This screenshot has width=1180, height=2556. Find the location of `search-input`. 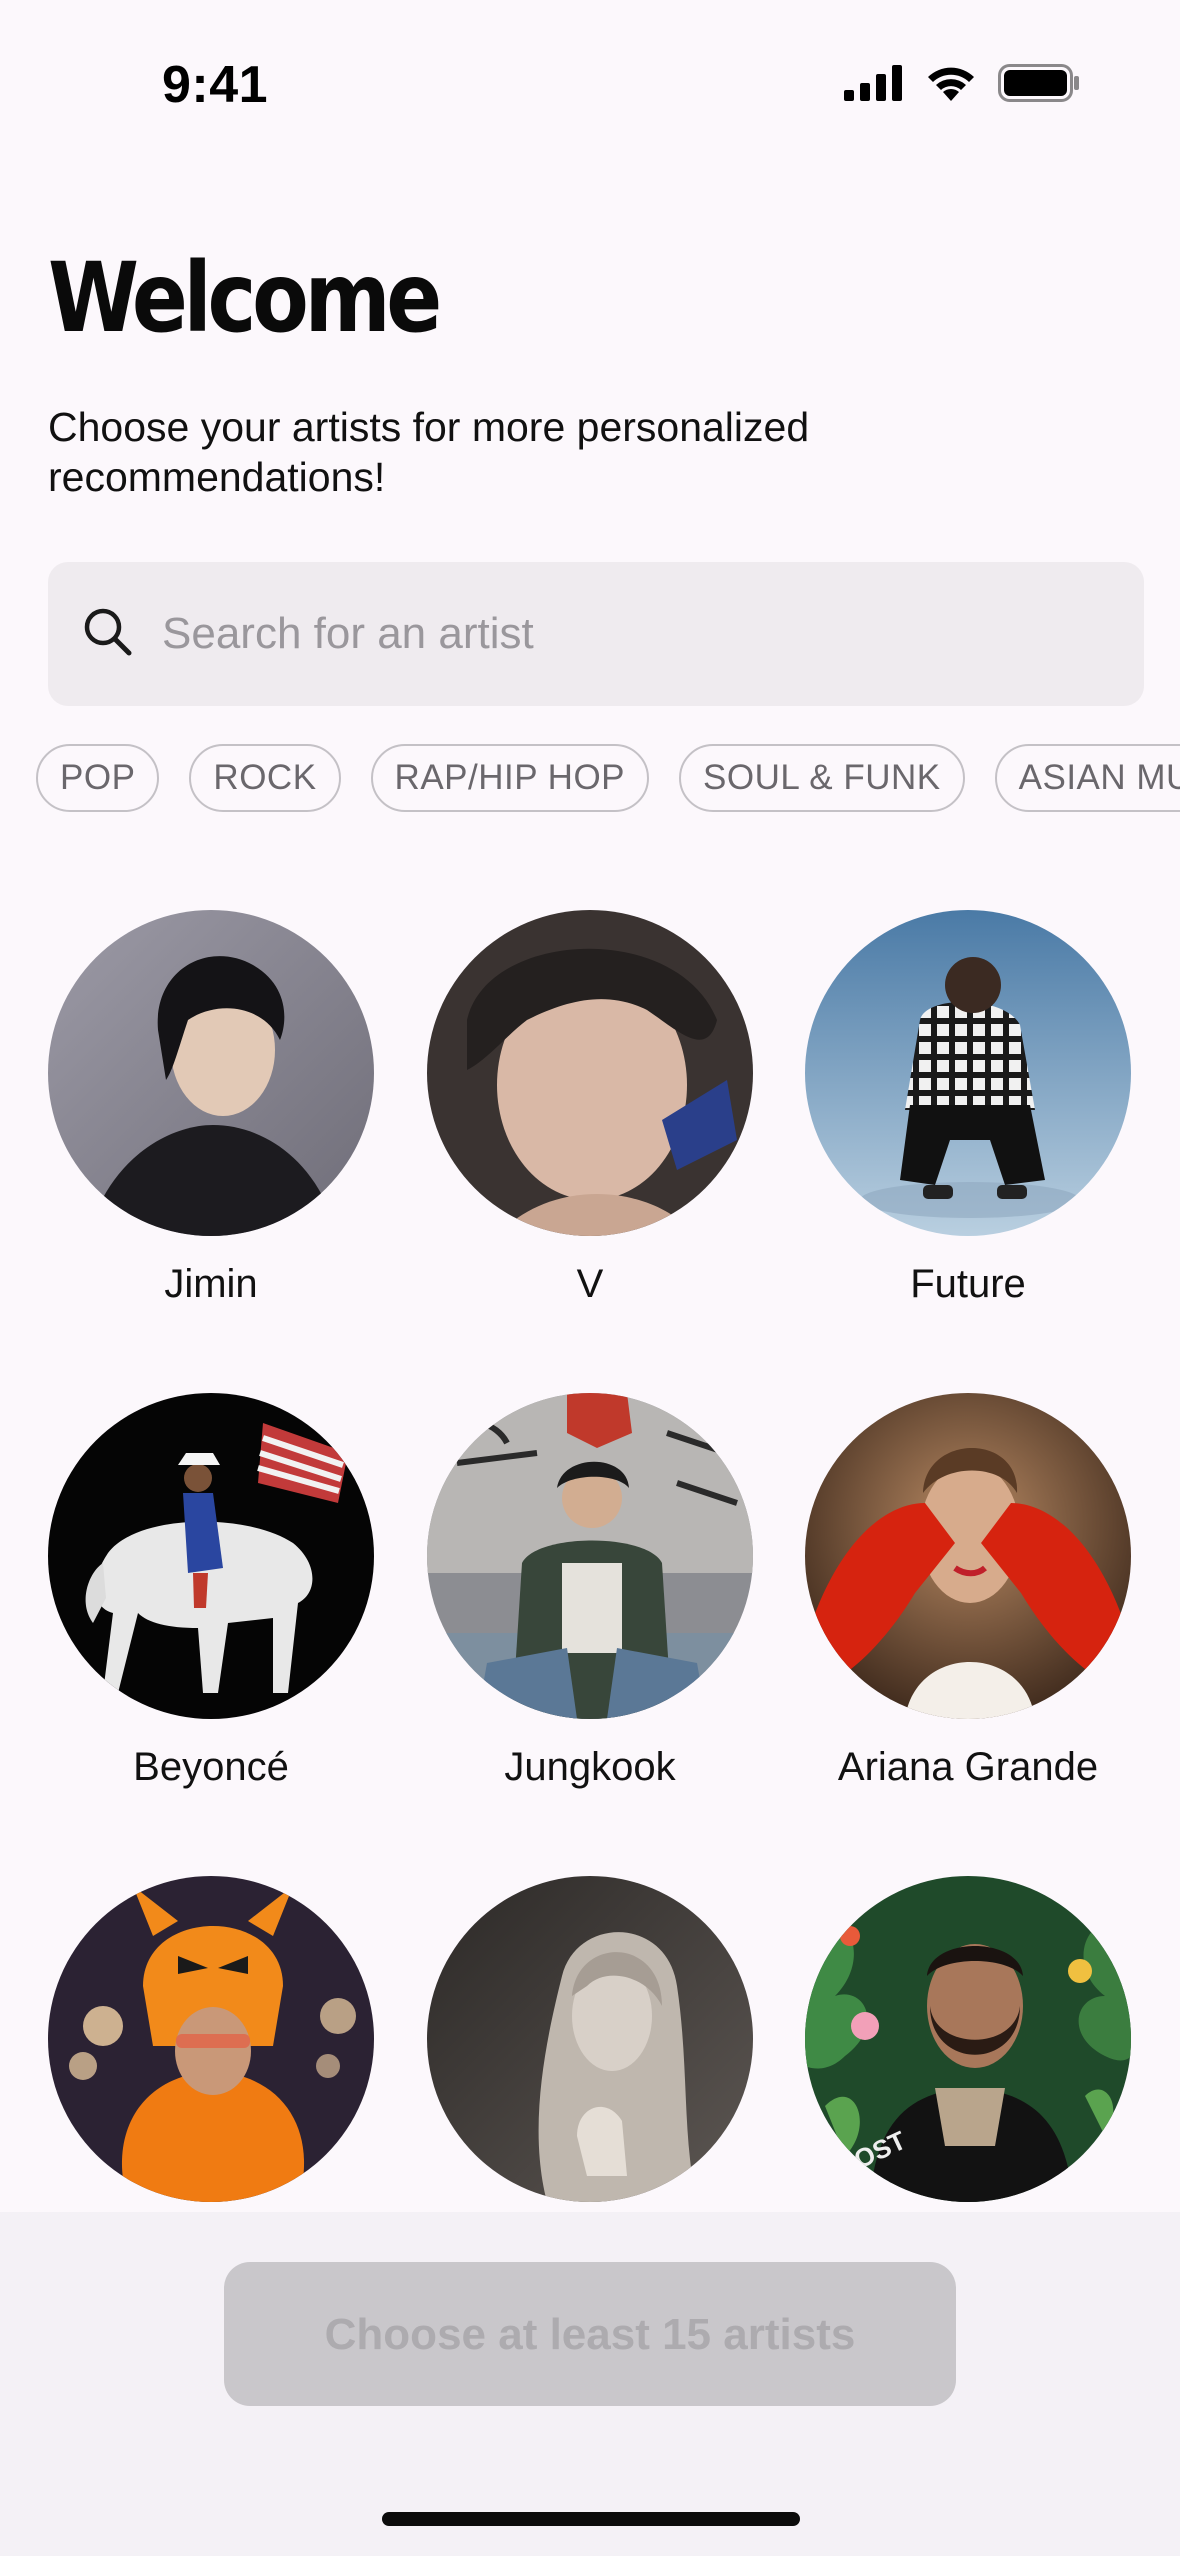

search-input is located at coordinates (612, 634).